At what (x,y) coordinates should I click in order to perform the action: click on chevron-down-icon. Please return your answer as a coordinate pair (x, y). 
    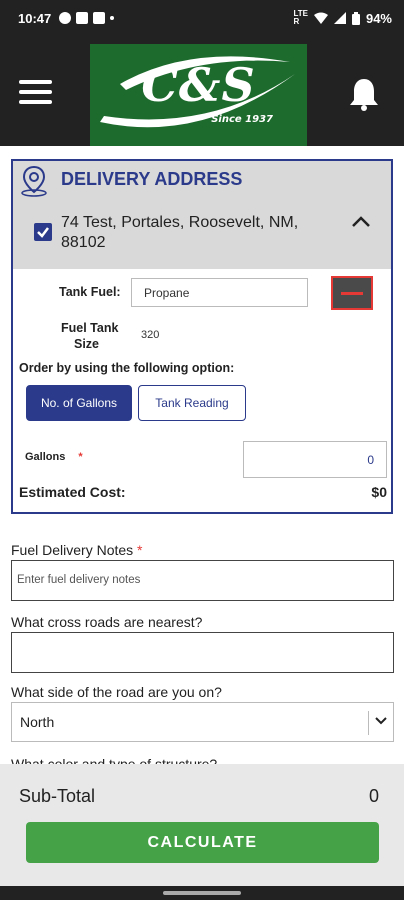
    Looking at the image, I should click on (381, 721).